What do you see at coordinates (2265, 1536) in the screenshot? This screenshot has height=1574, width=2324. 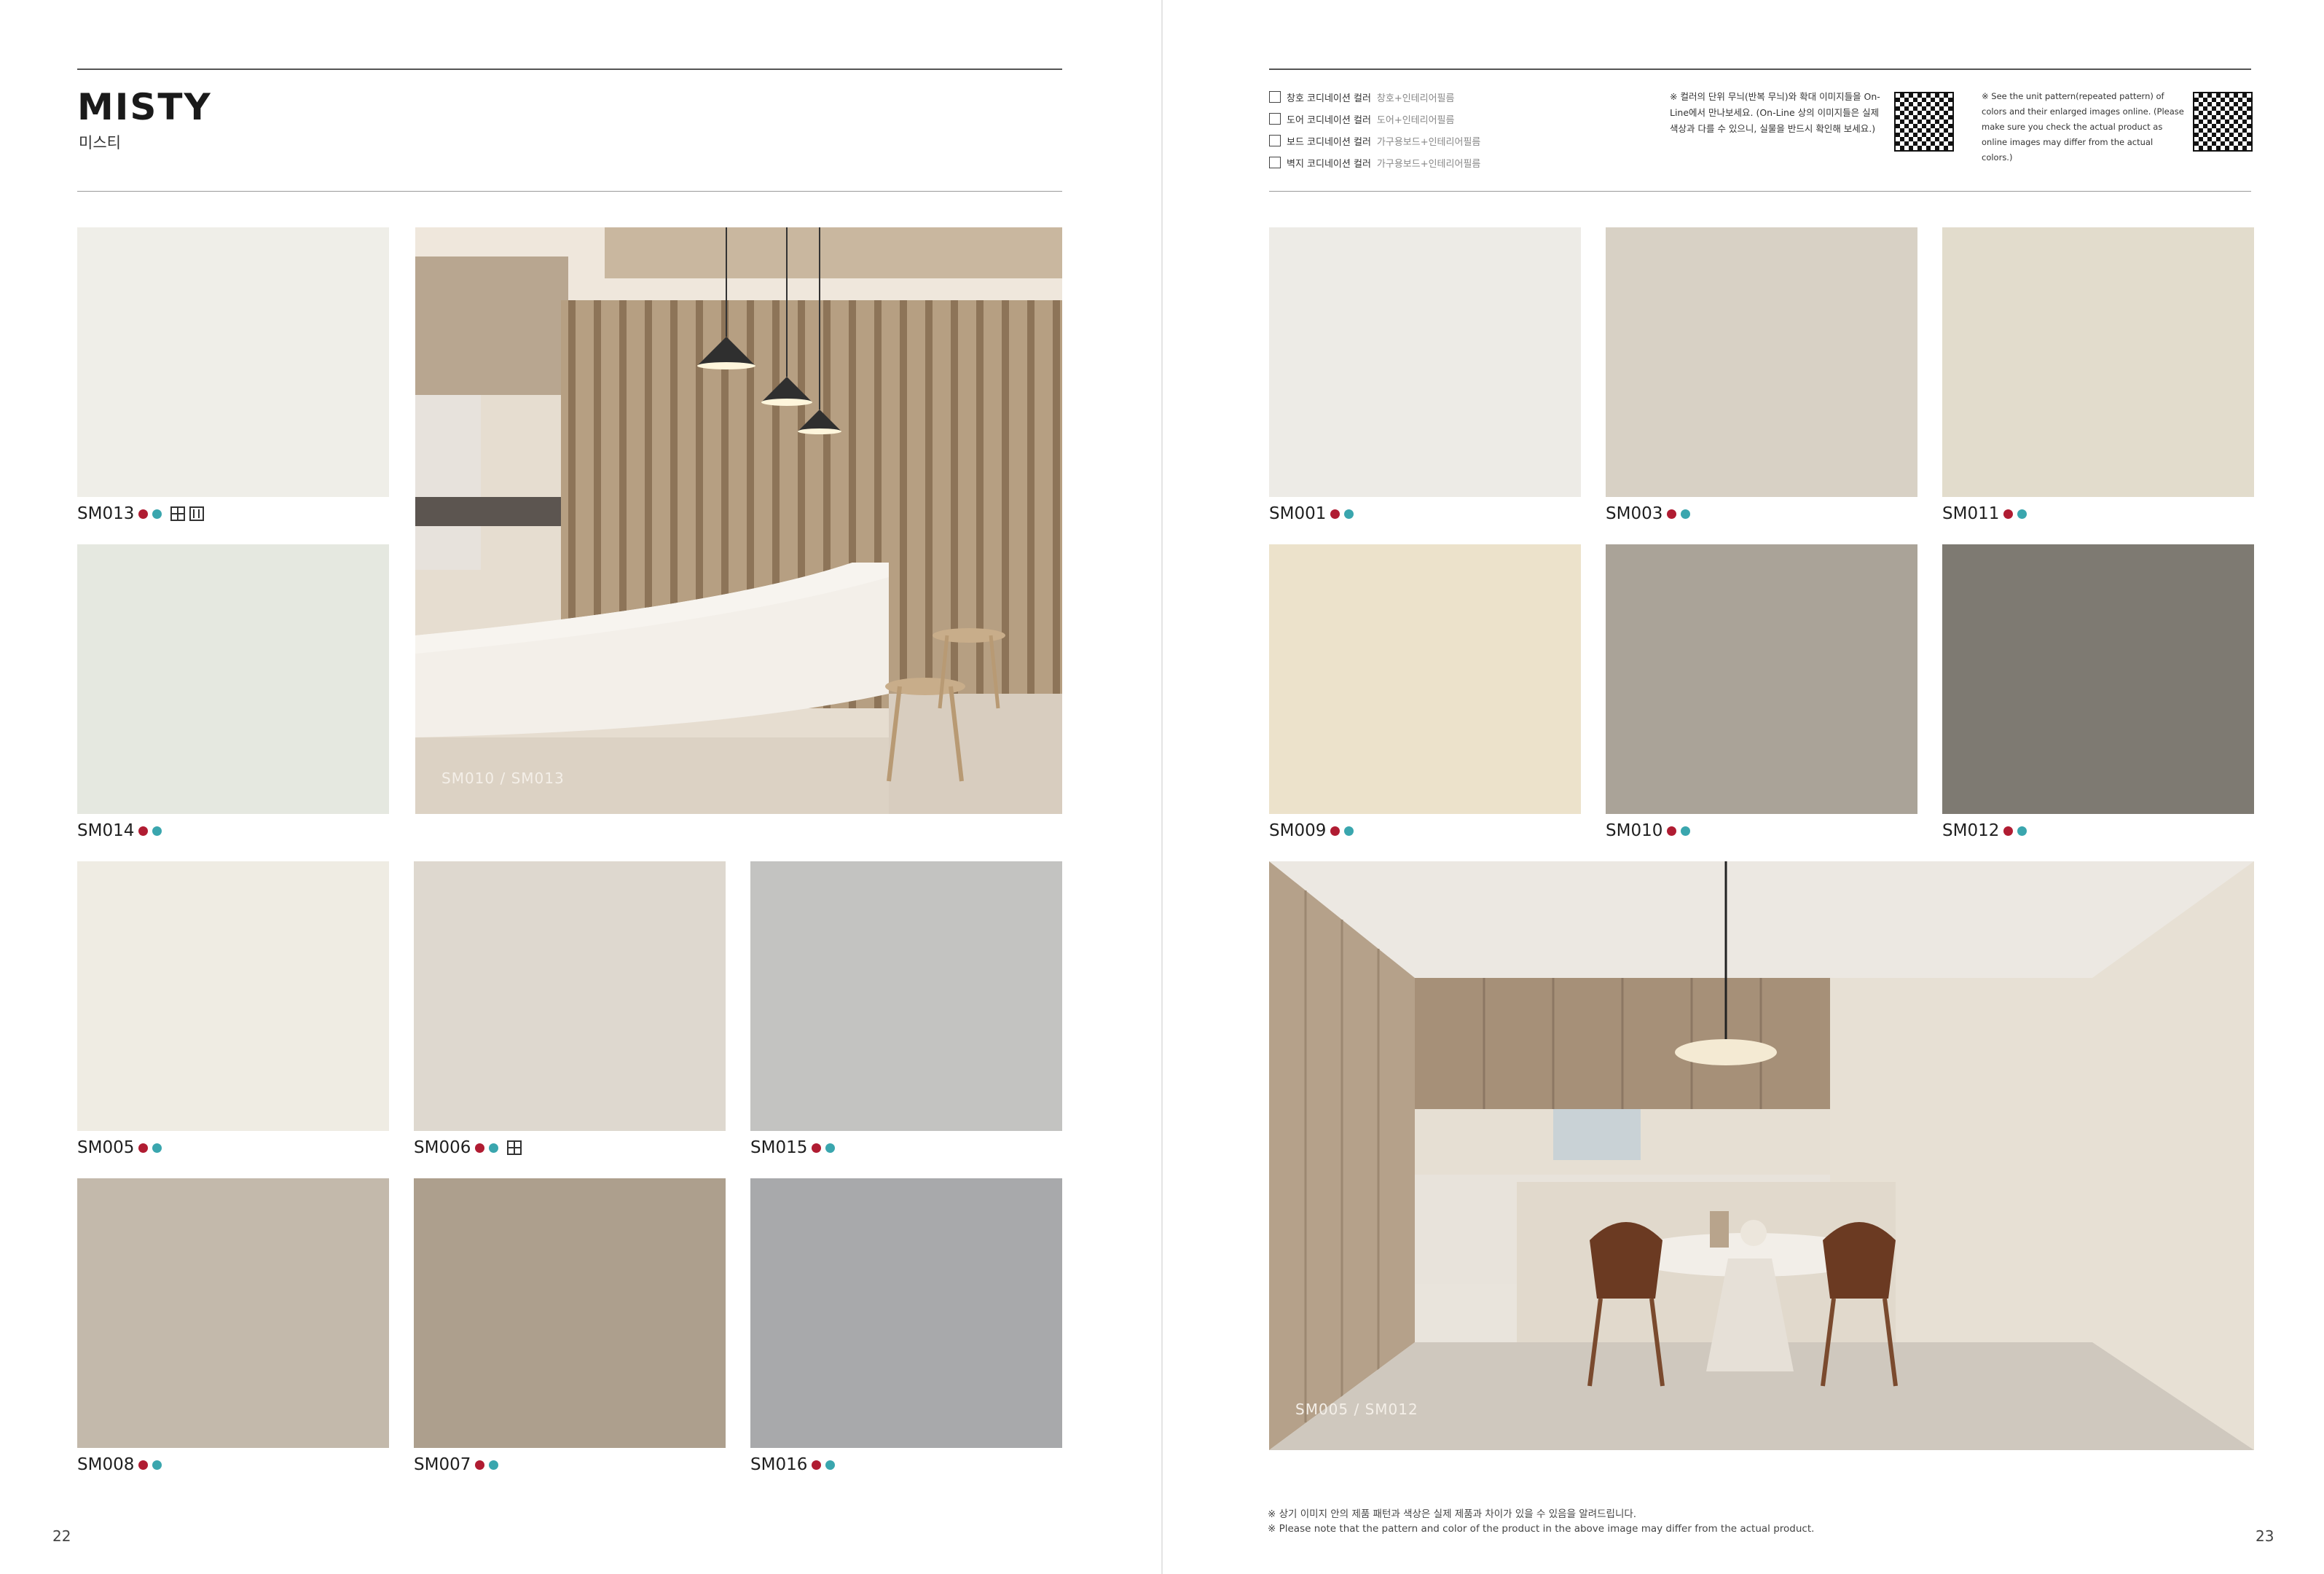 I see `page-number: 23` at bounding box center [2265, 1536].